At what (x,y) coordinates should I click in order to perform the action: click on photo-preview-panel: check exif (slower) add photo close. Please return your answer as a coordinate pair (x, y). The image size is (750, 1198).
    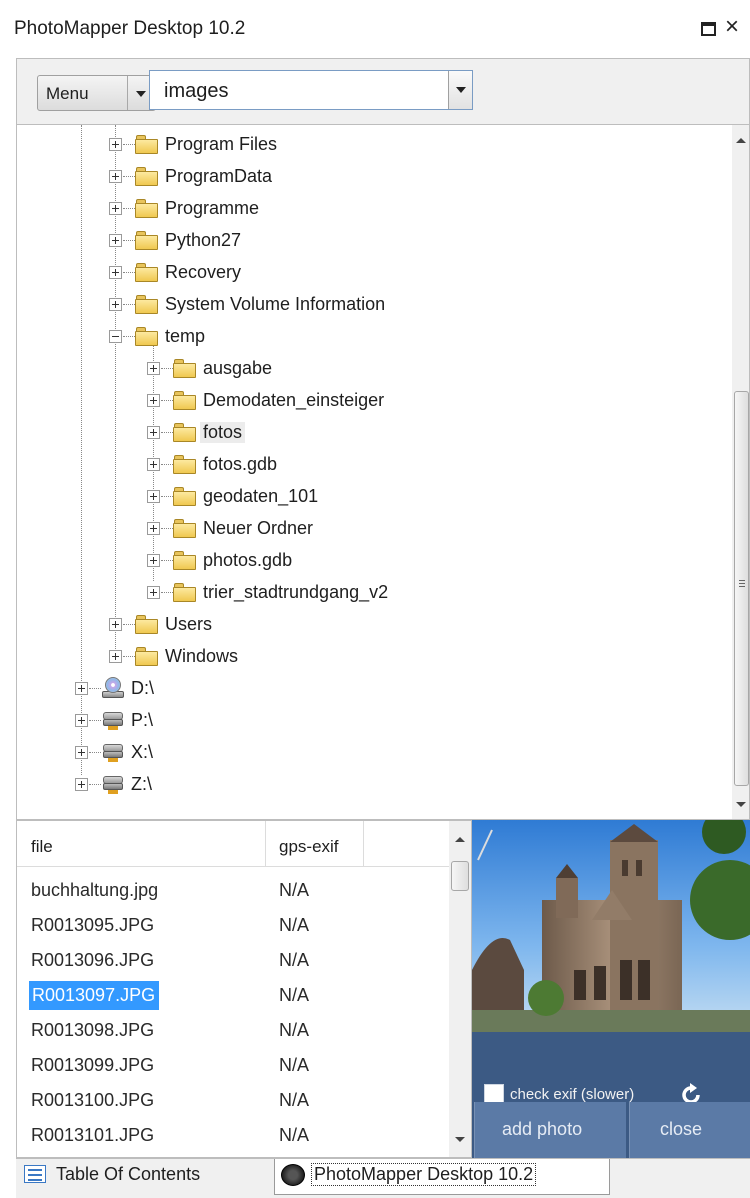
    Looking at the image, I should click on (611, 989).